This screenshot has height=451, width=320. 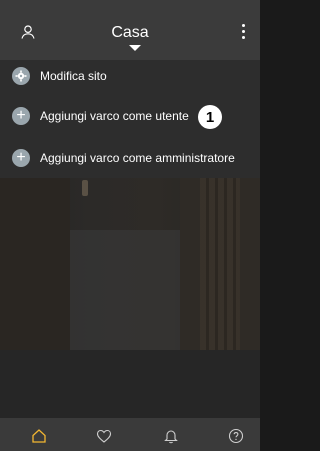 What do you see at coordinates (135, 48) in the screenshot?
I see `triangle-down-icon` at bounding box center [135, 48].